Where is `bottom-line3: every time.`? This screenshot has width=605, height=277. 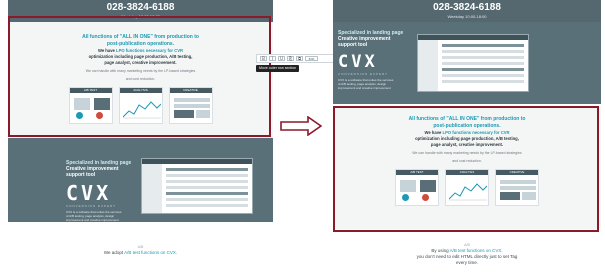 bottom-line3: every time. is located at coordinates (466, 262).